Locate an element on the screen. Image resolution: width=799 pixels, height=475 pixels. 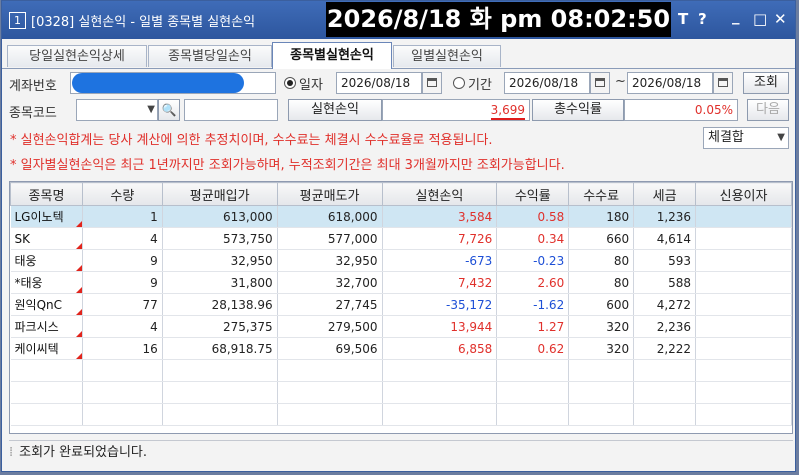
table-row: *태웅 9 31,800 32,700 7,432 2.60 80 588 is located at coordinates (401, 282).